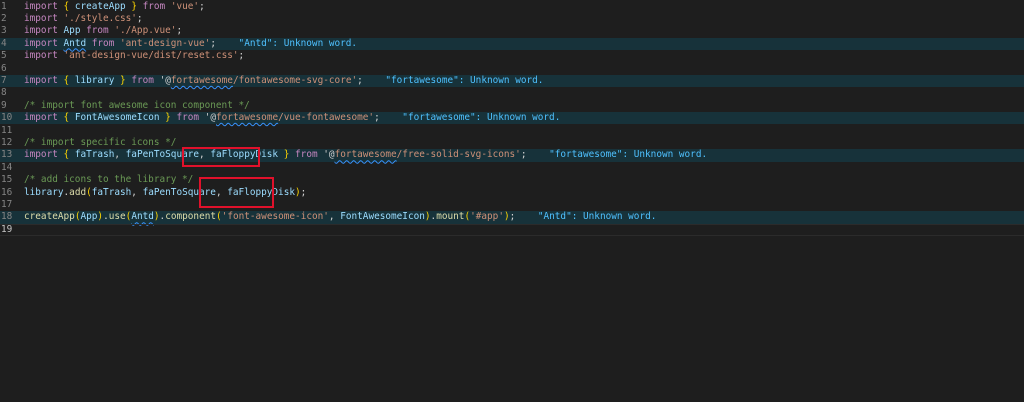  Describe the element at coordinates (7, 180) in the screenshot. I see `line-number: 15` at that location.